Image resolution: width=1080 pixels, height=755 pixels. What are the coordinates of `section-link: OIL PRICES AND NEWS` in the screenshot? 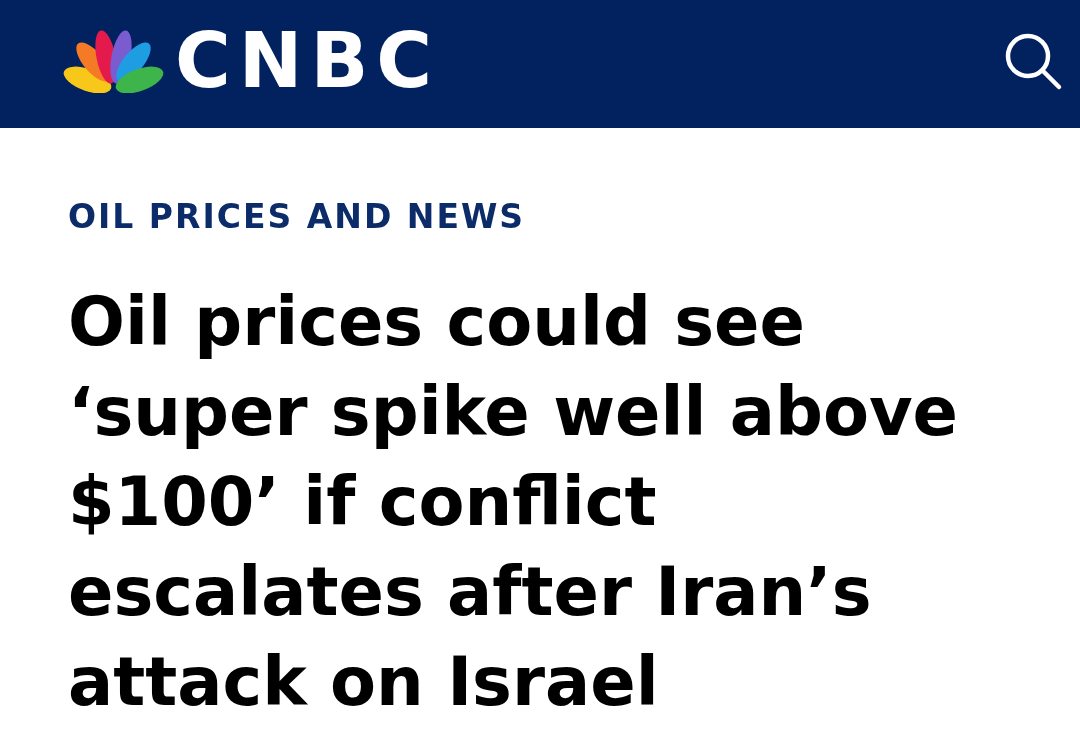 It's located at (297, 216).